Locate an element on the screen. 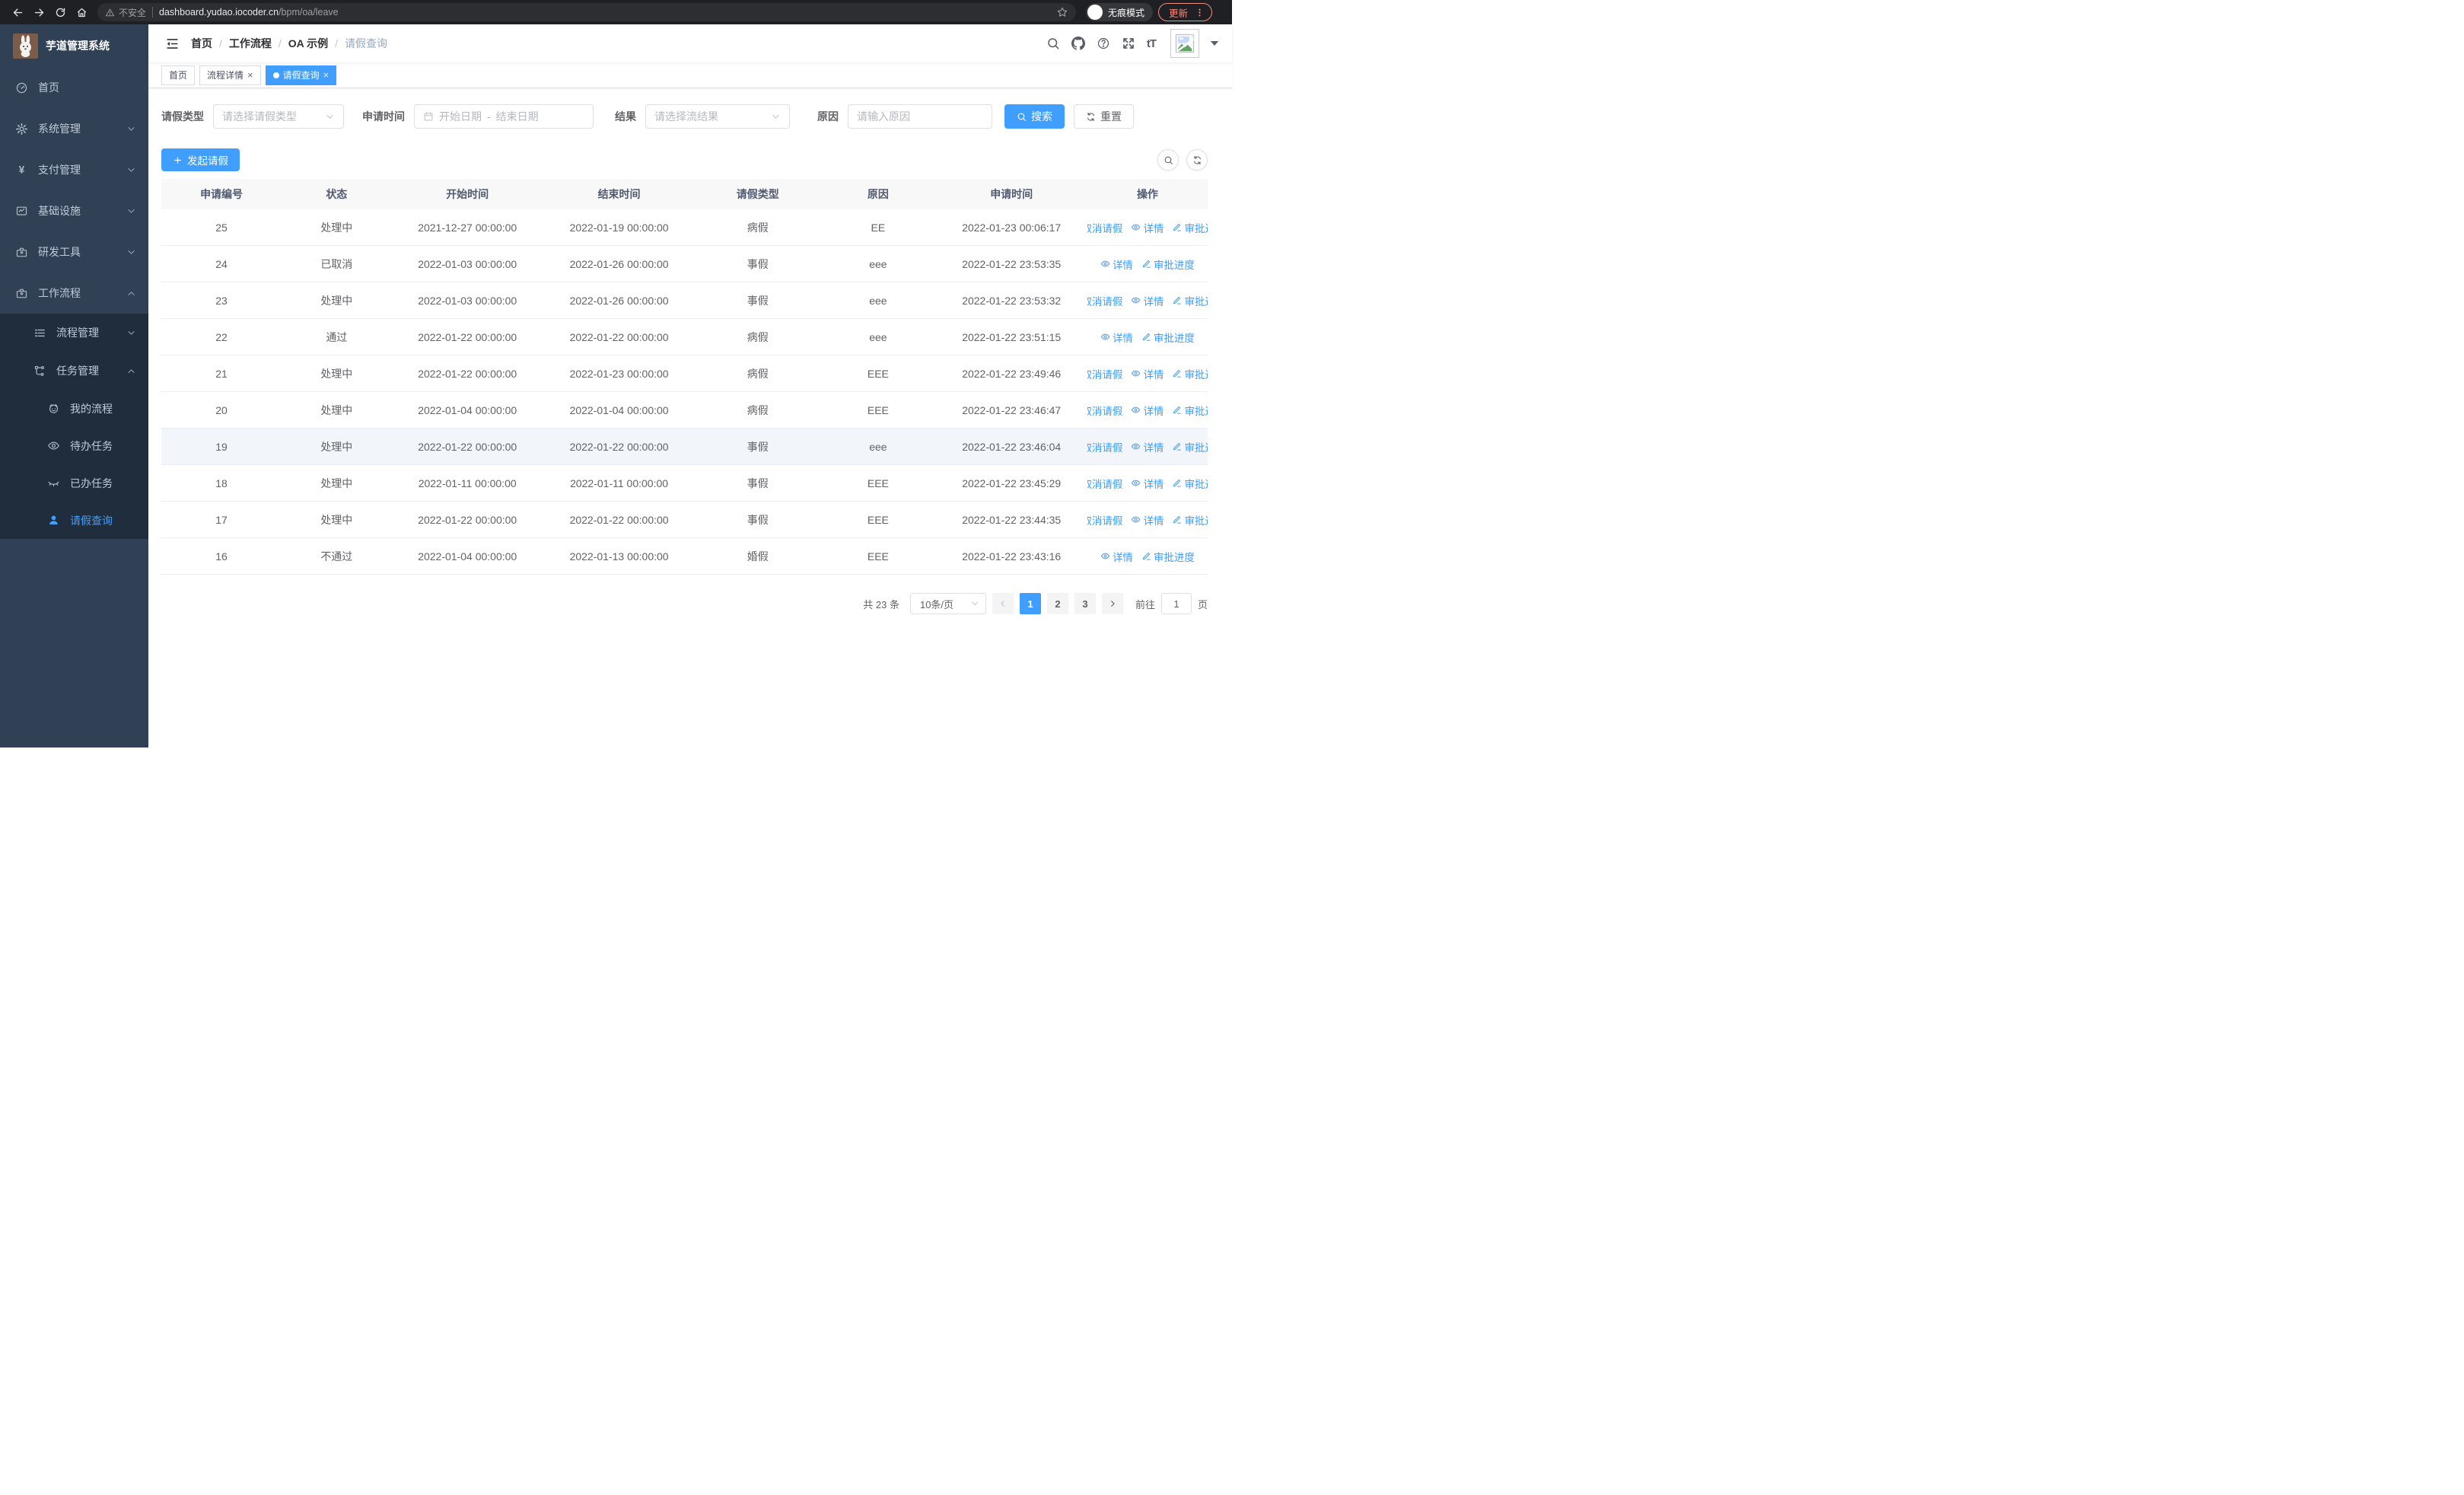 The image size is (2464, 1495). breadcrumb-item-2: OA 示例 is located at coordinates (308, 44).